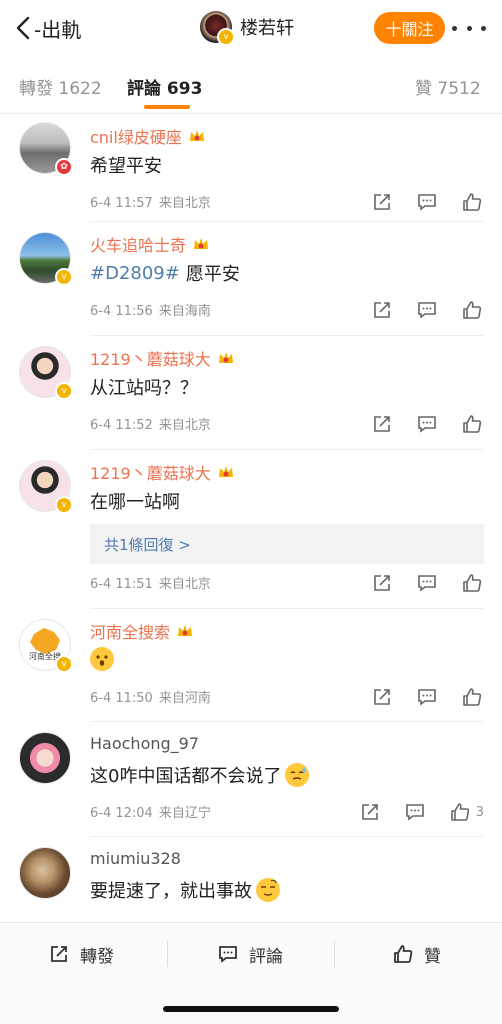 This screenshot has height=1024, width=502. I want to click on like-label: 贊, so click(432, 956).